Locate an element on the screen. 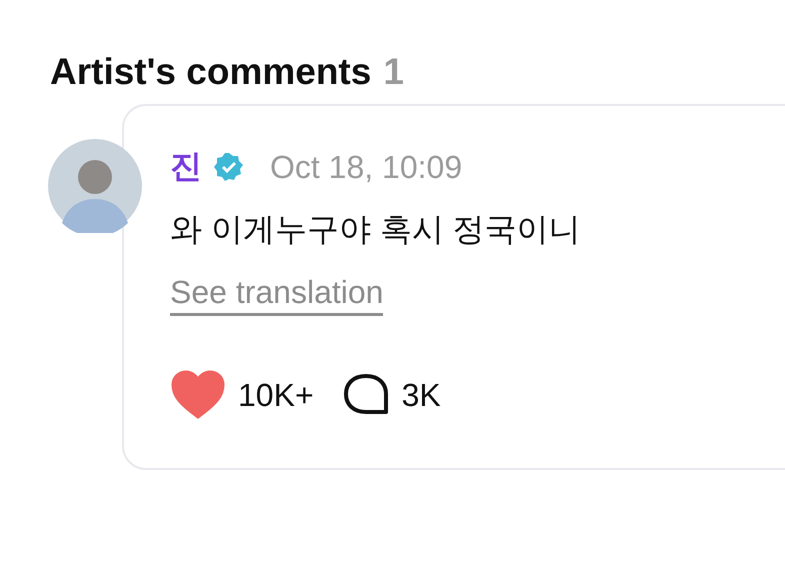 The height and width of the screenshot is (576, 785). like-count: 10K+ is located at coordinates (276, 395).